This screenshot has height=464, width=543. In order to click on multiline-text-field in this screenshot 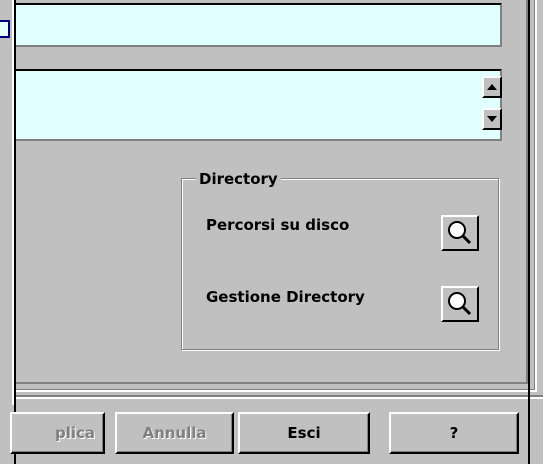, I will do `click(259, 105)`.